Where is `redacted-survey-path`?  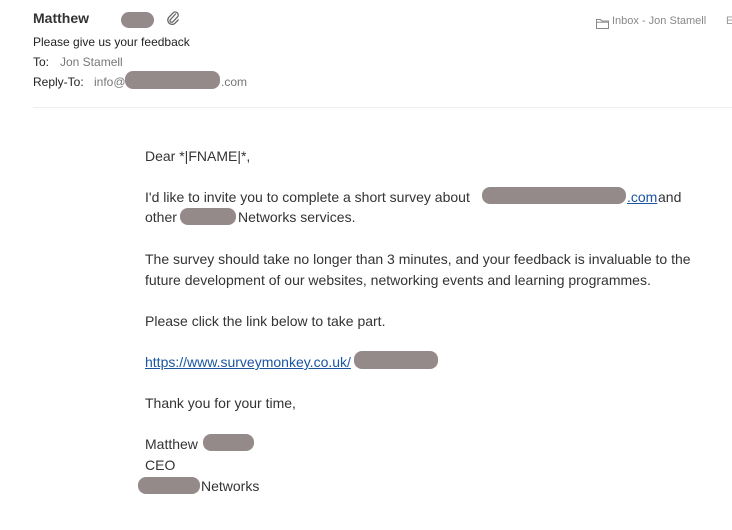
redacted-survey-path is located at coordinates (396, 360).